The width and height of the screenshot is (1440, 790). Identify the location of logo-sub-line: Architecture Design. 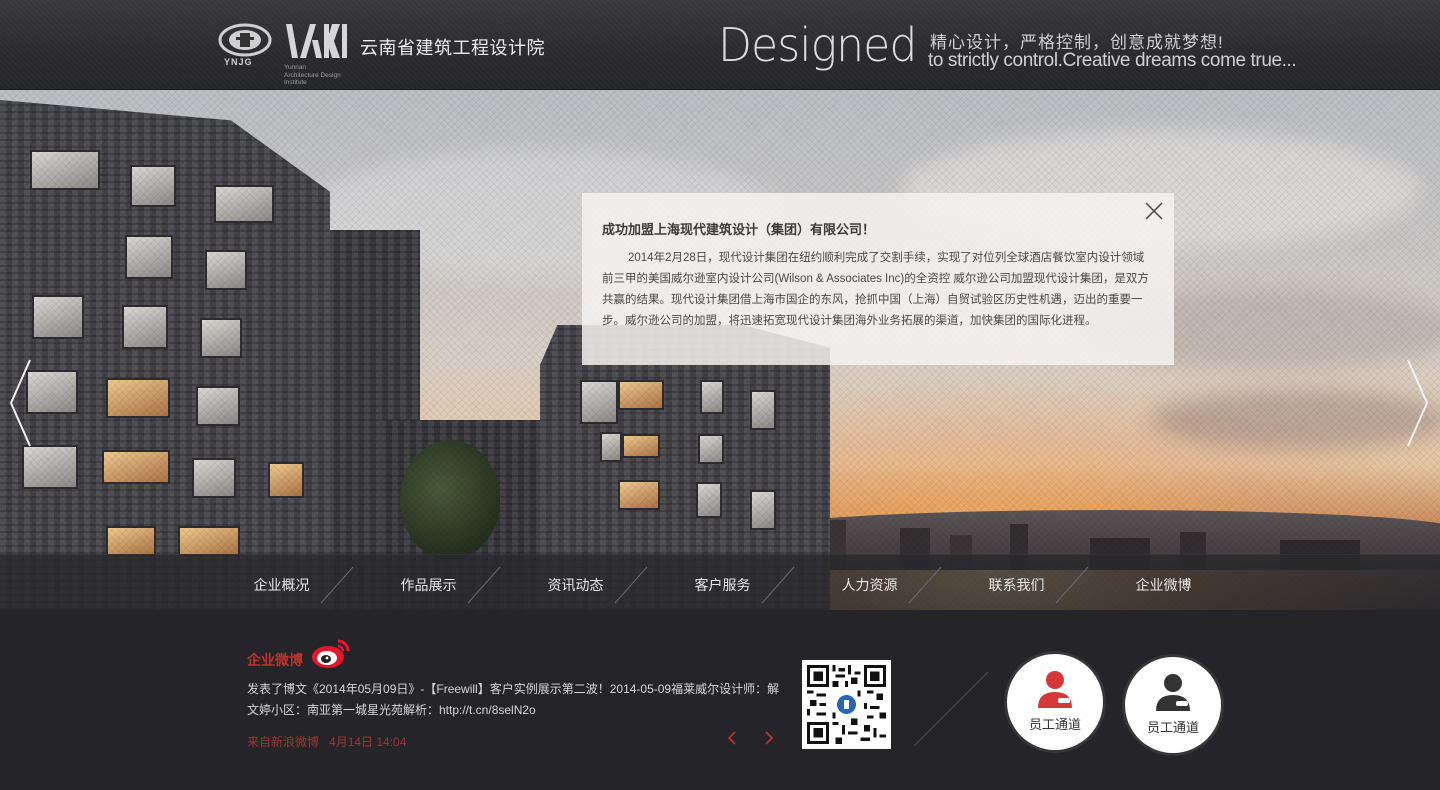
(312, 75).